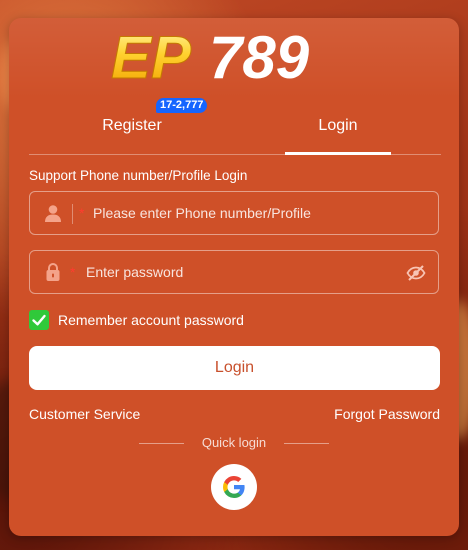  I want to click on google-icon, so click(234, 487).